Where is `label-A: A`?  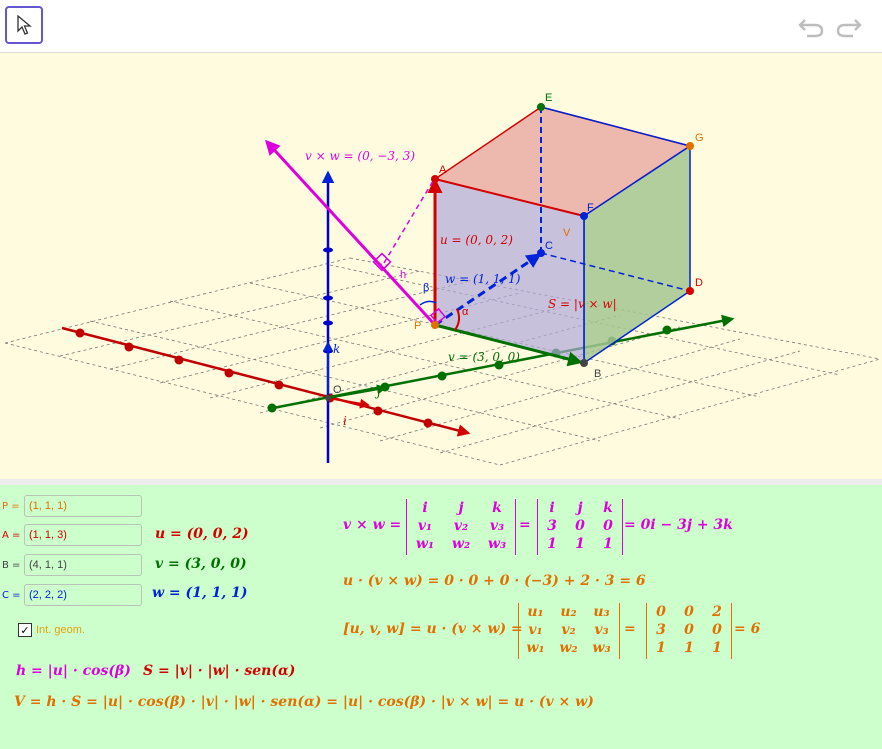 label-A: A is located at coordinates (443, 170).